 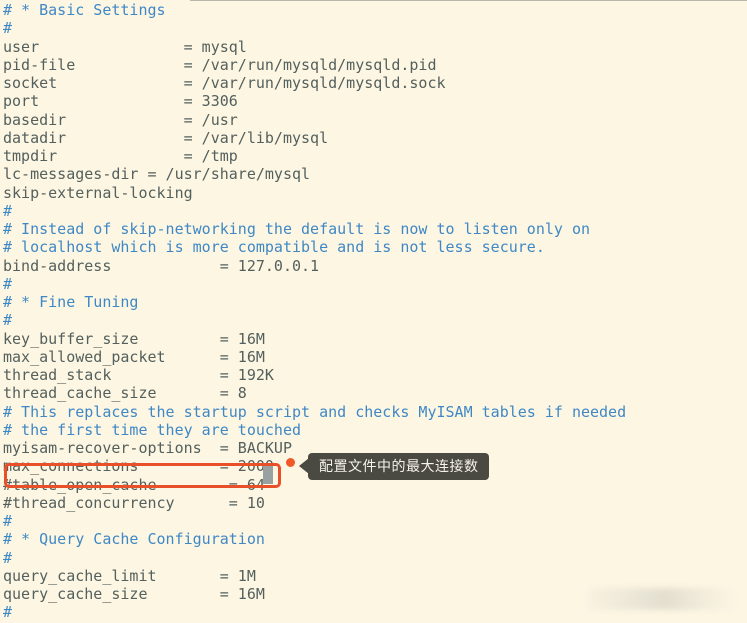 I want to click on code-line: pid-file = /var/run/mysqld/mysqld.pid, so click(x=373, y=65).